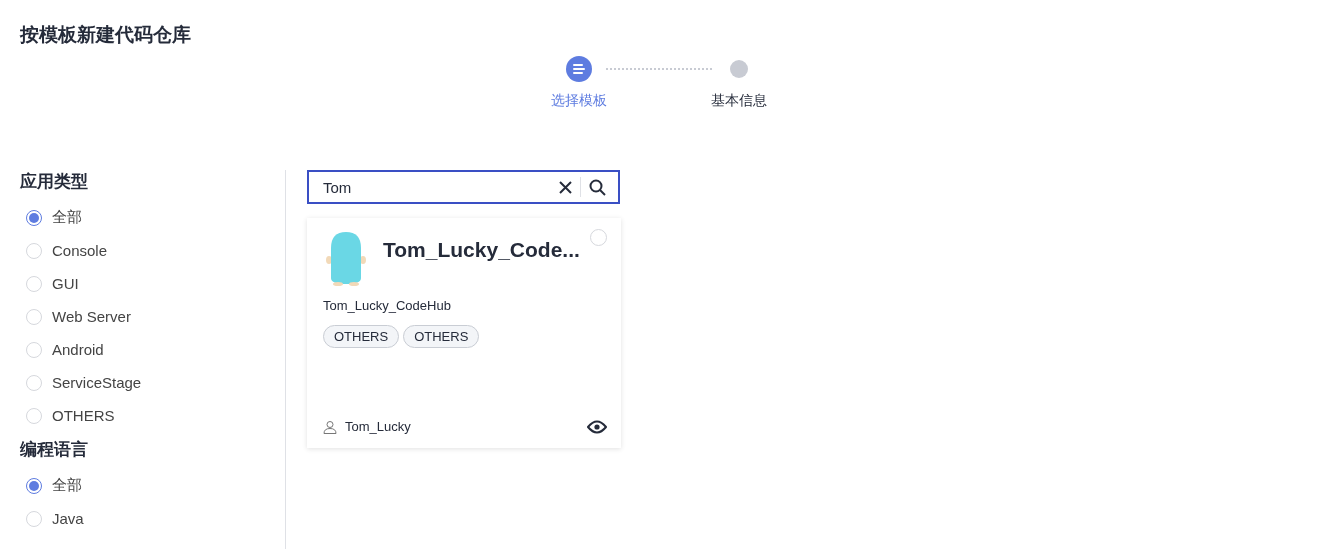  I want to click on option-label: Android, so click(78, 349).